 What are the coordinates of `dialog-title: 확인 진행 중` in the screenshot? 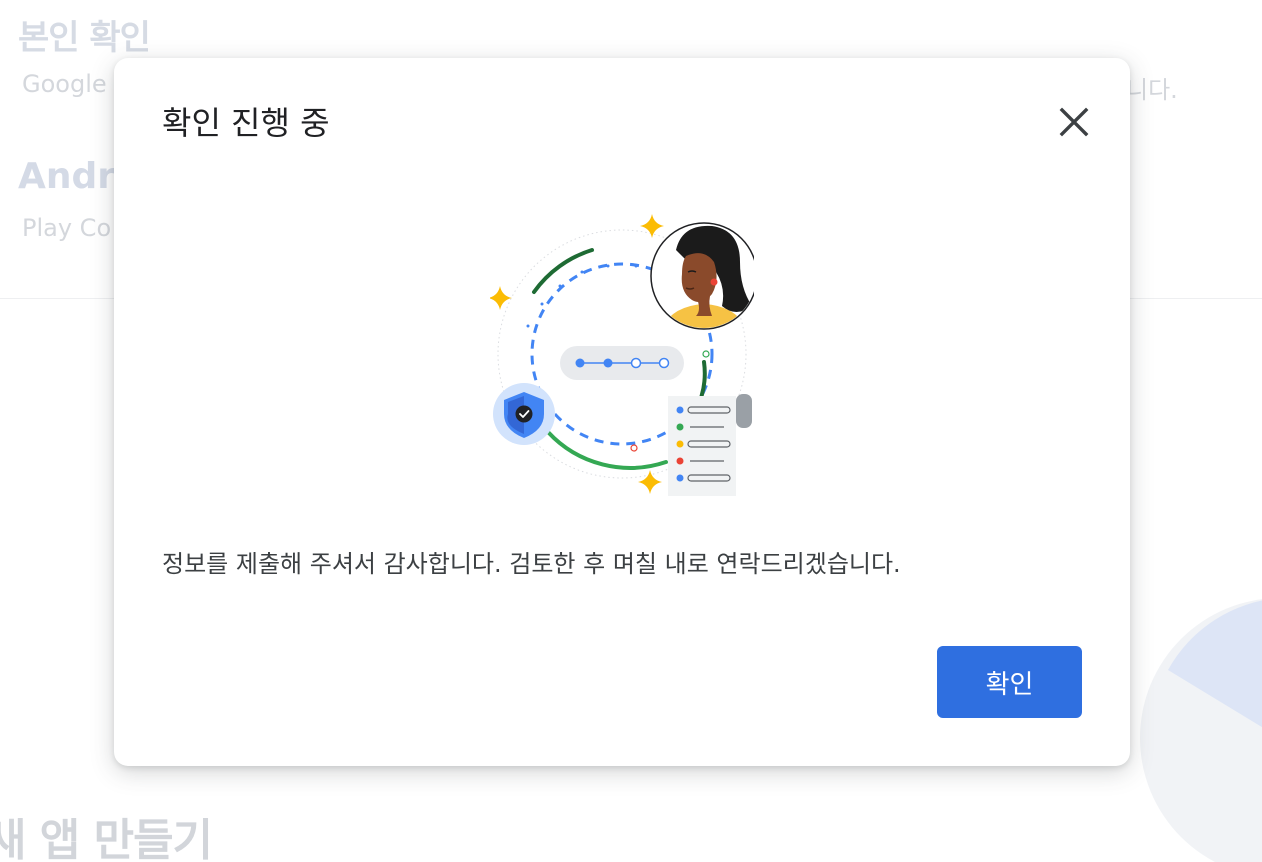 It's located at (246, 123).